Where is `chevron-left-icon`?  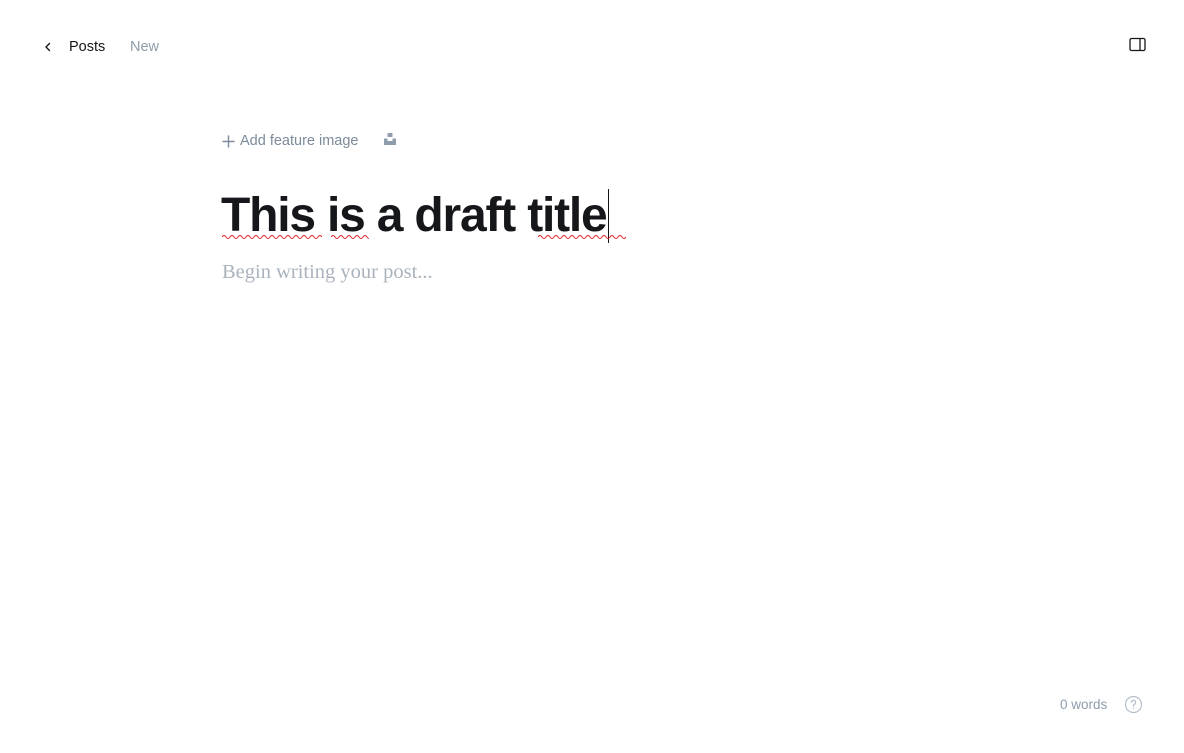 chevron-left-icon is located at coordinates (48, 47).